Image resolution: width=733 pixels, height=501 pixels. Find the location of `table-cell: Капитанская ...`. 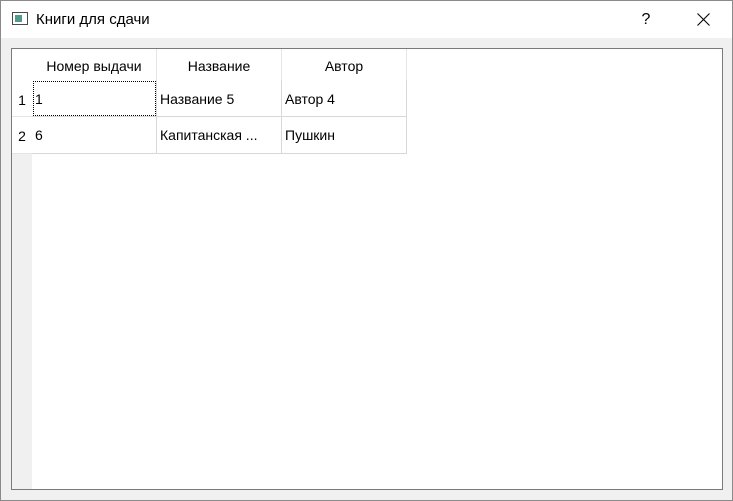

table-cell: Капитанская ... is located at coordinates (219, 135).